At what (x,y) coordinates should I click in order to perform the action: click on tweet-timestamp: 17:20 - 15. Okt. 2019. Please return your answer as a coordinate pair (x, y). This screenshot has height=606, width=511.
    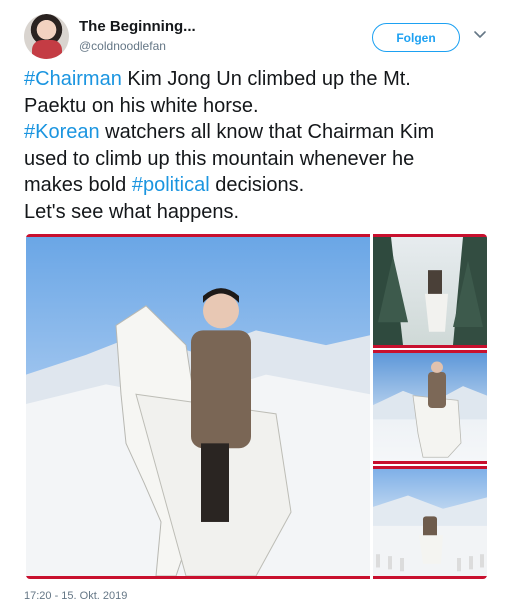
    Looking at the image, I should click on (75, 596).